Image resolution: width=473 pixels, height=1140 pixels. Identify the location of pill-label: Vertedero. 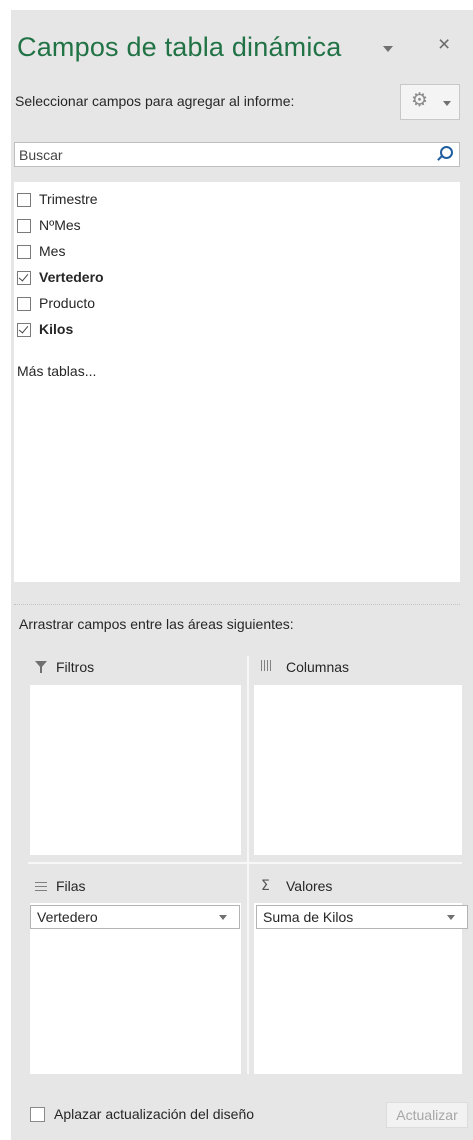
(67, 917).